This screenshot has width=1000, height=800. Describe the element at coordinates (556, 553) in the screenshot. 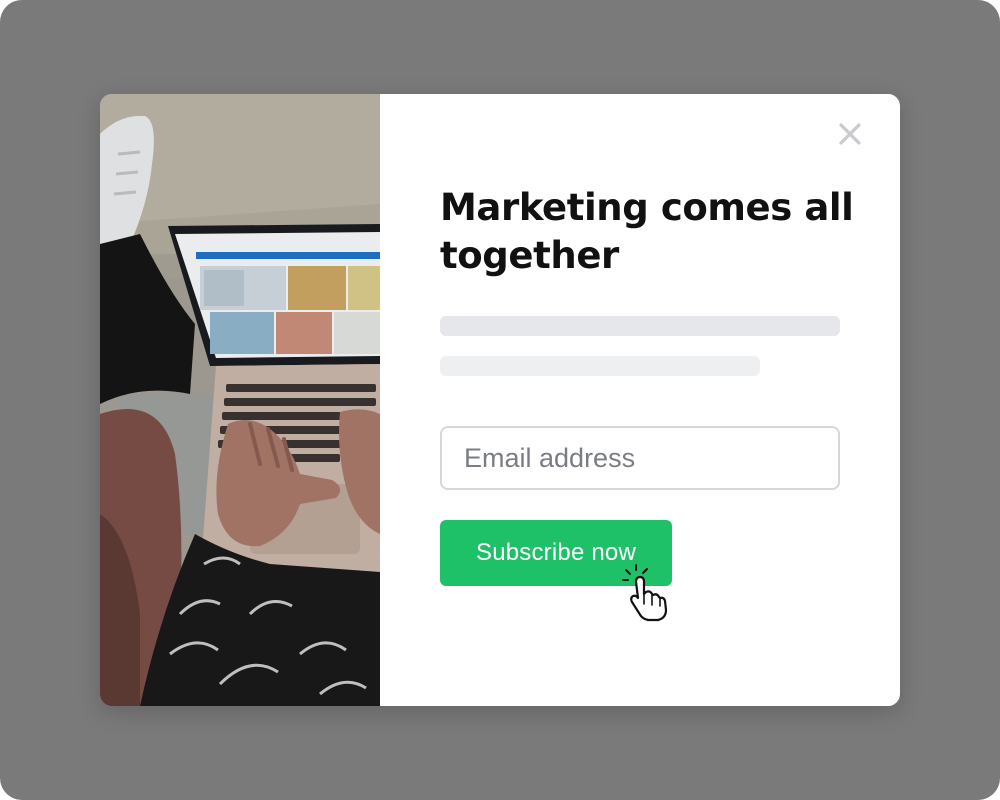

I see `subscribe-button: Subscribe now` at that location.